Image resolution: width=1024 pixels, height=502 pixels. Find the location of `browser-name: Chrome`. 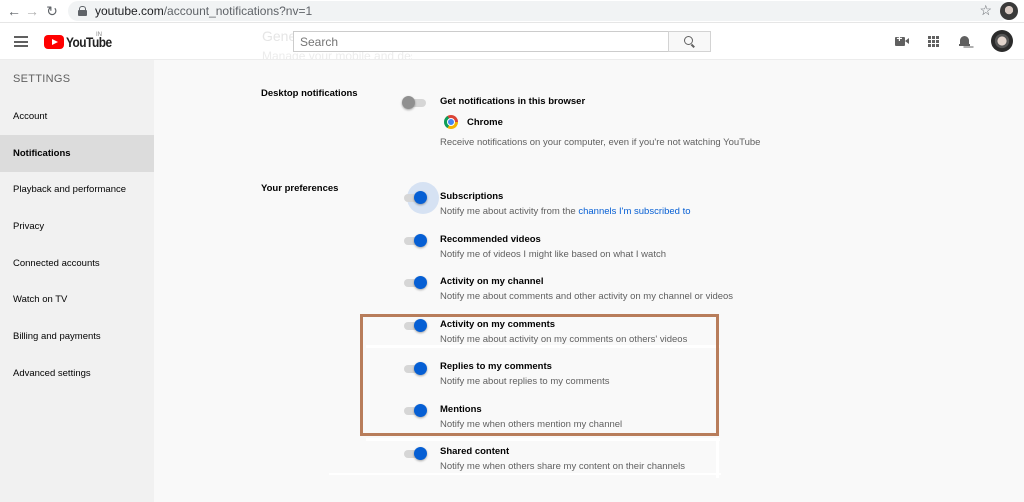

browser-name: Chrome is located at coordinates (485, 122).